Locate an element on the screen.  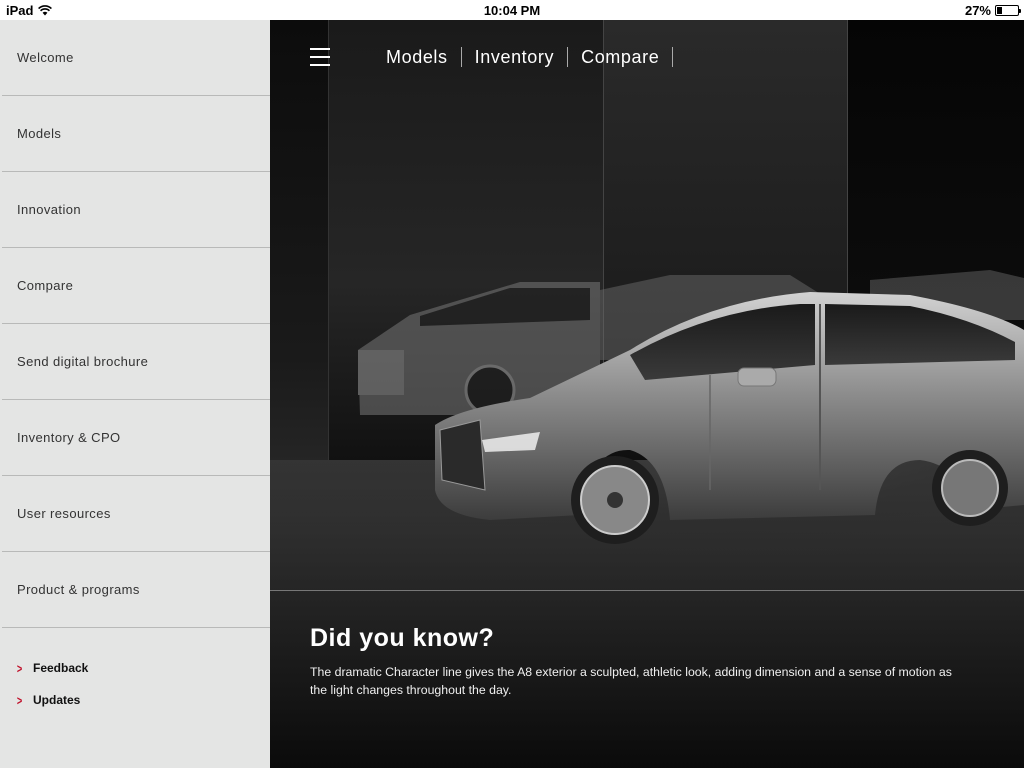
sidebar-item-inventory-cpo: Inventory & CPO is located at coordinates (136, 438).